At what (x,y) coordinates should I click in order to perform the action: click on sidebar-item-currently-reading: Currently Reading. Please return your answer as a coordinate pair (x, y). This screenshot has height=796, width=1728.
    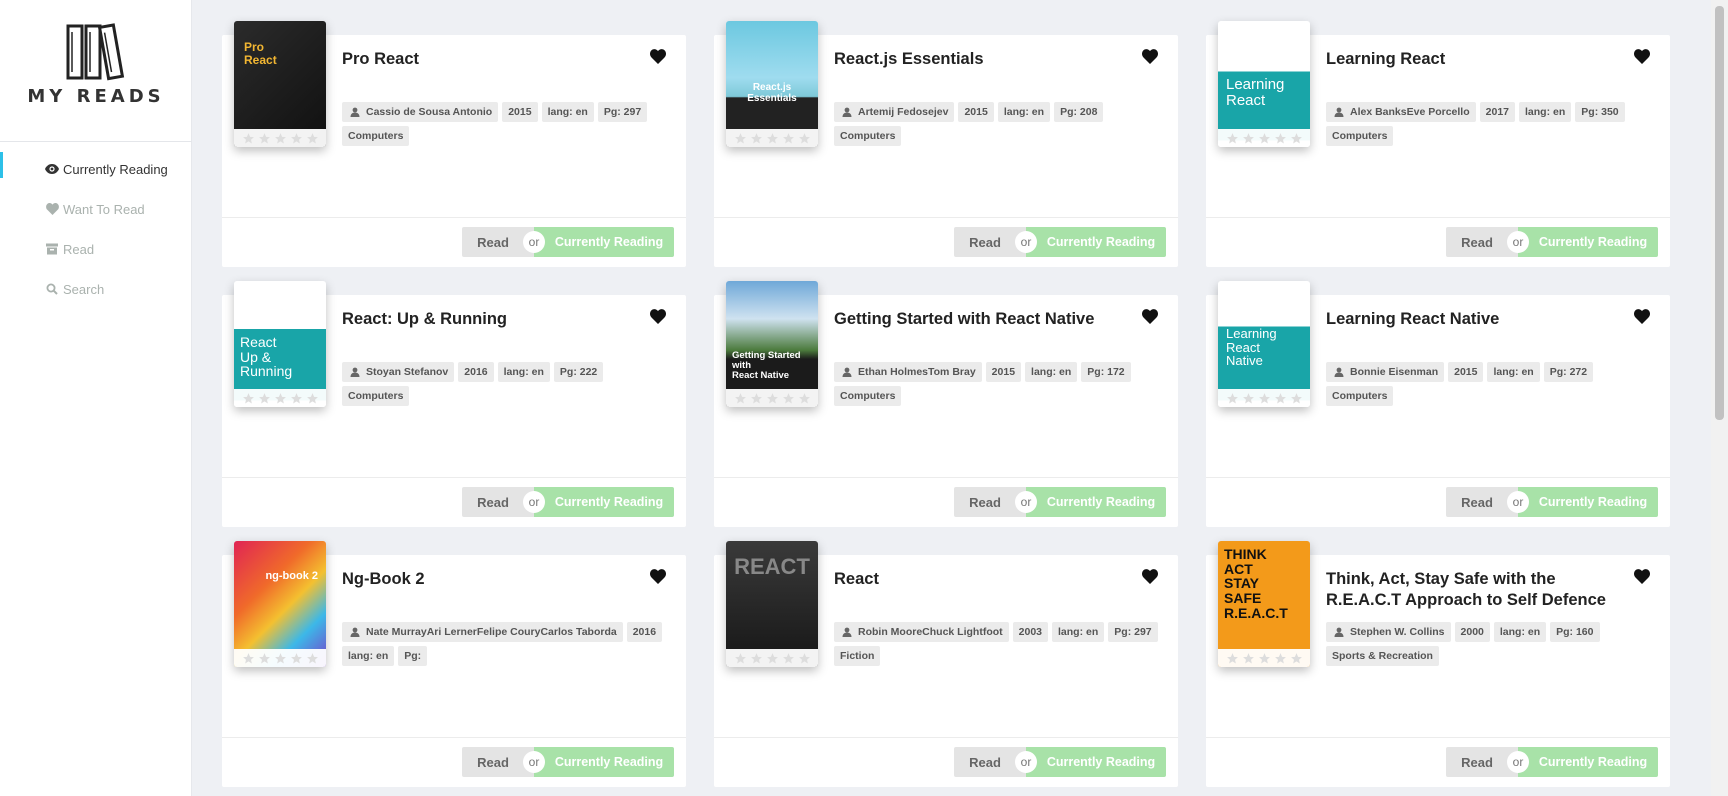
    Looking at the image, I should click on (96, 169).